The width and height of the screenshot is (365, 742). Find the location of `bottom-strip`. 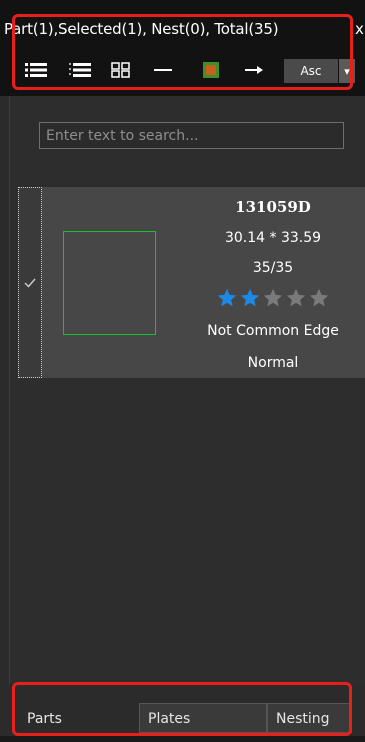

bottom-strip is located at coordinates (182, 739).